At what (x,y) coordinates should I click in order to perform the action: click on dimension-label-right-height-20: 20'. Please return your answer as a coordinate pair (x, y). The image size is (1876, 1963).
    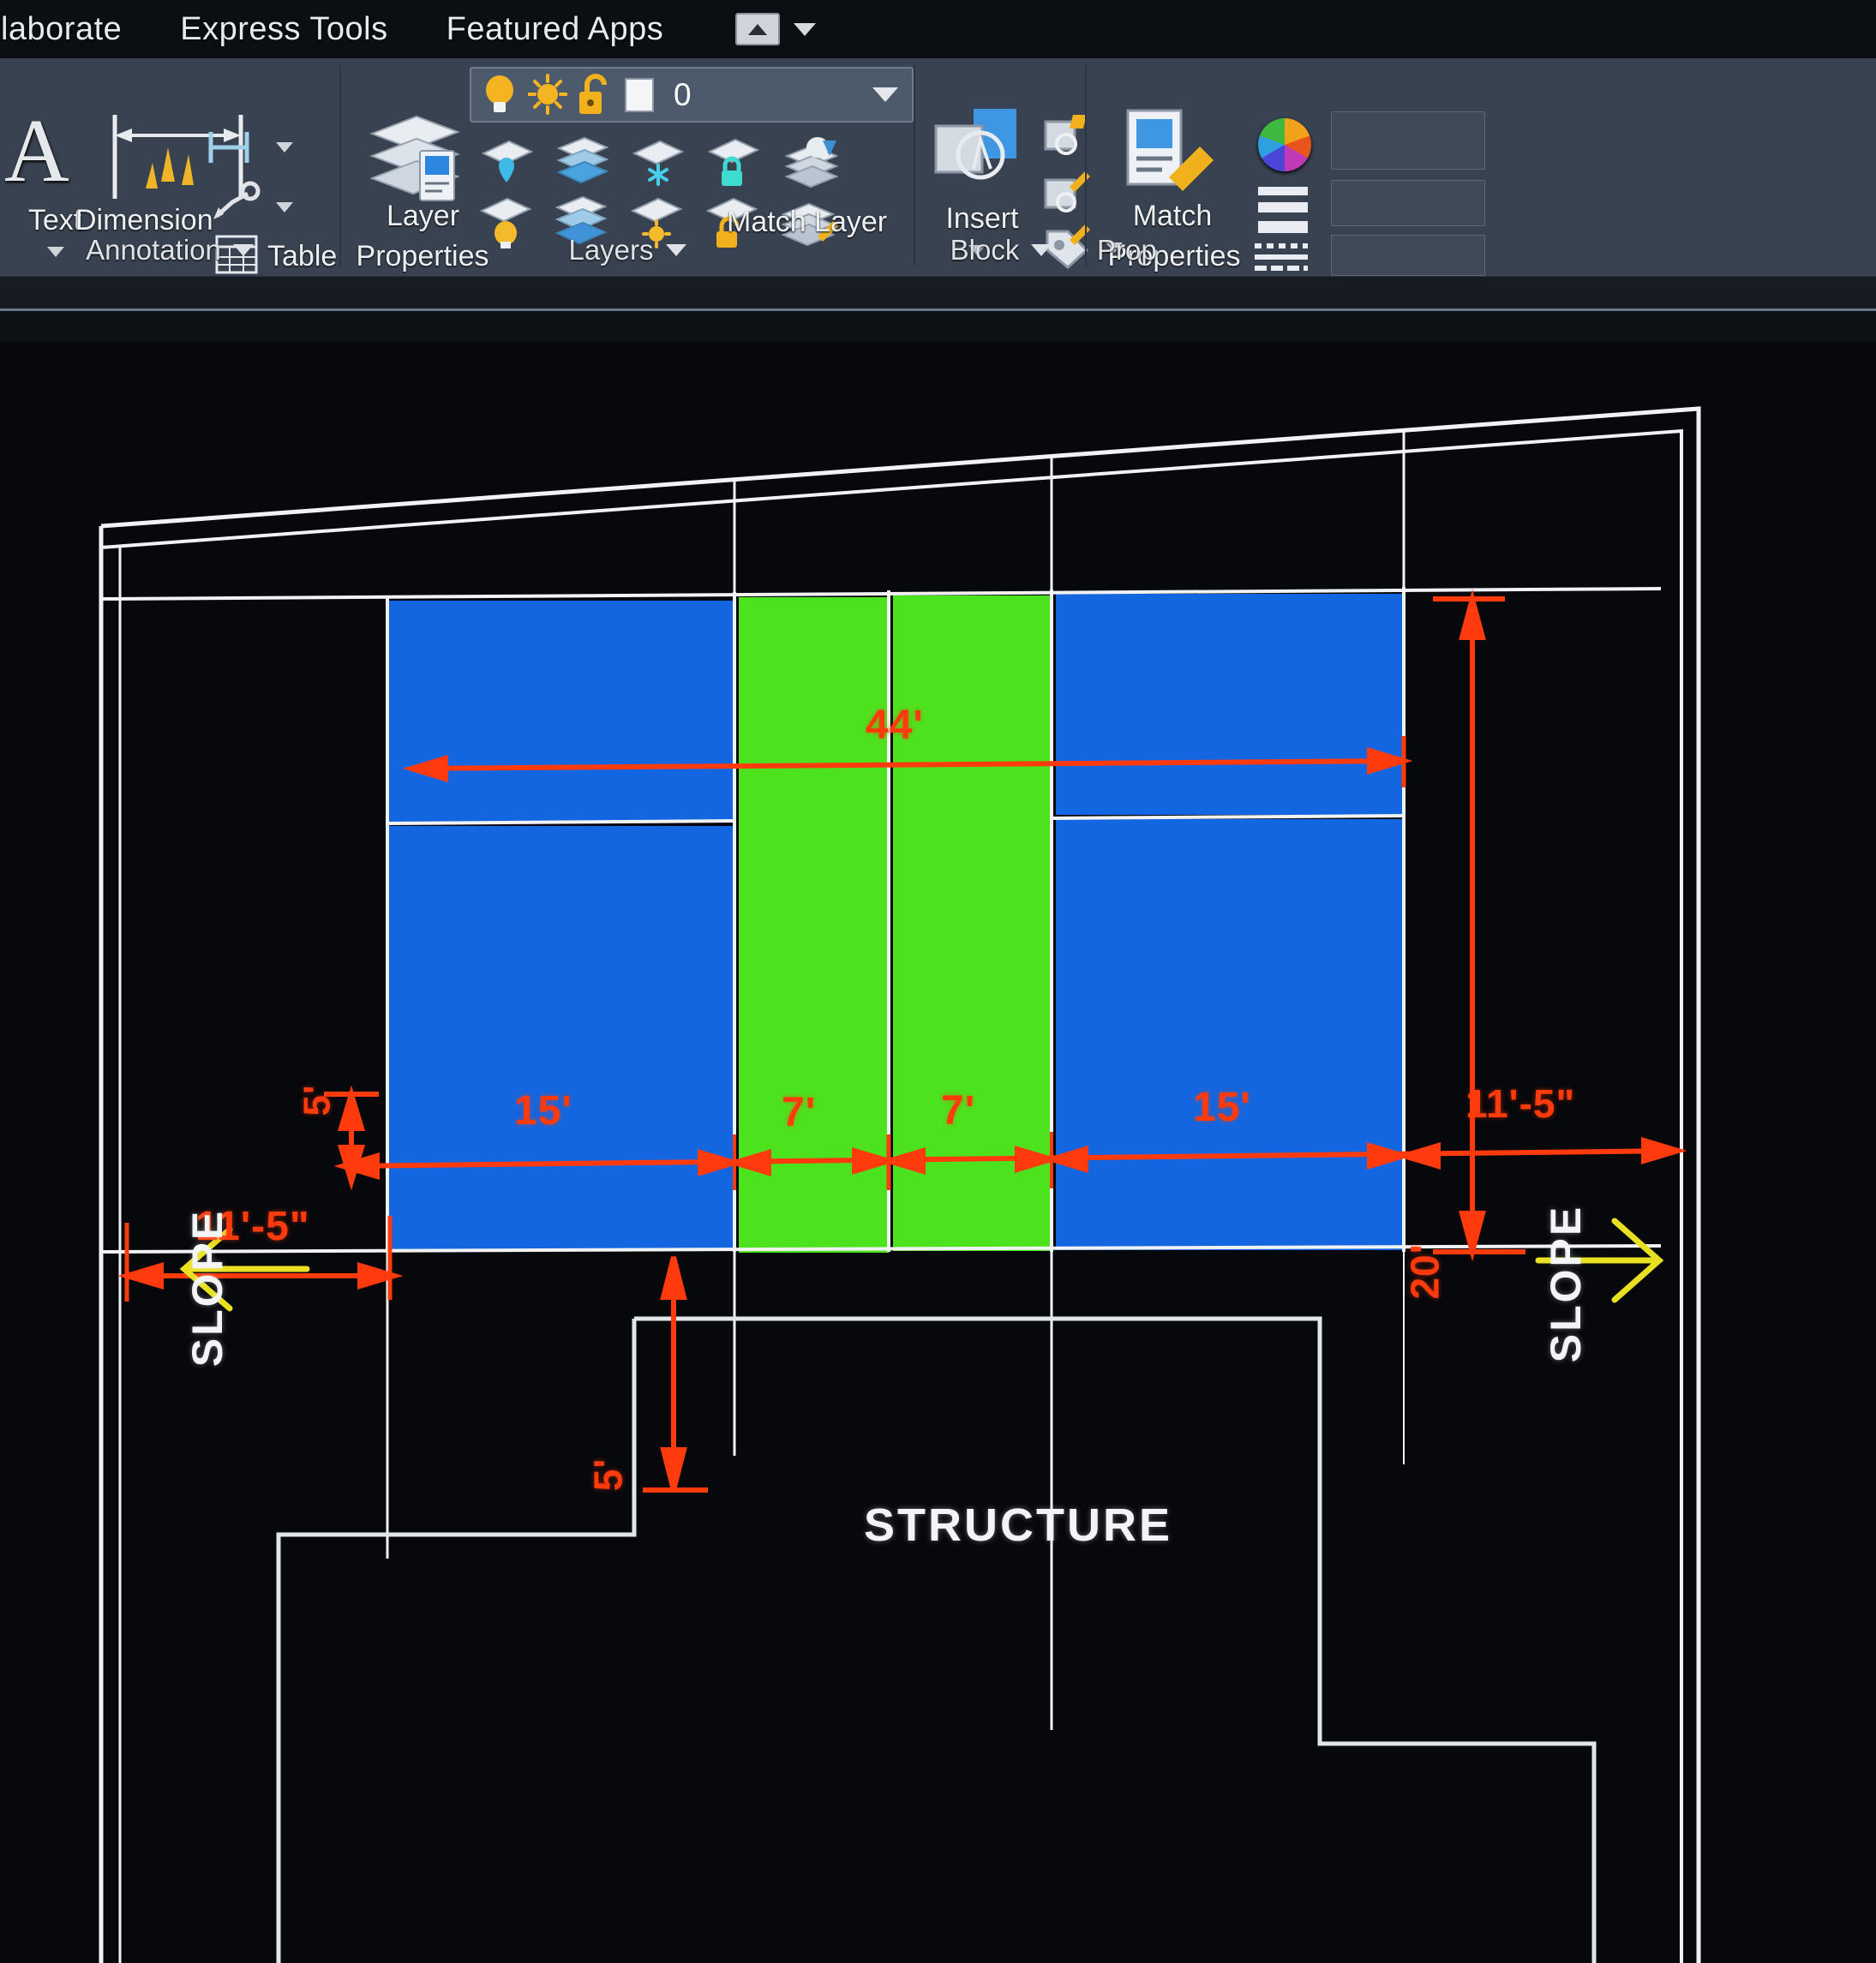
    Looking at the image, I should click on (1424, 1271).